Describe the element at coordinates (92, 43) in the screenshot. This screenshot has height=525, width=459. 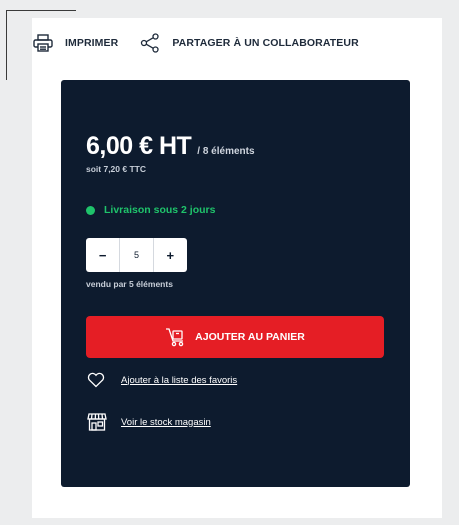
I see `print-label: IMPRIMER` at that location.